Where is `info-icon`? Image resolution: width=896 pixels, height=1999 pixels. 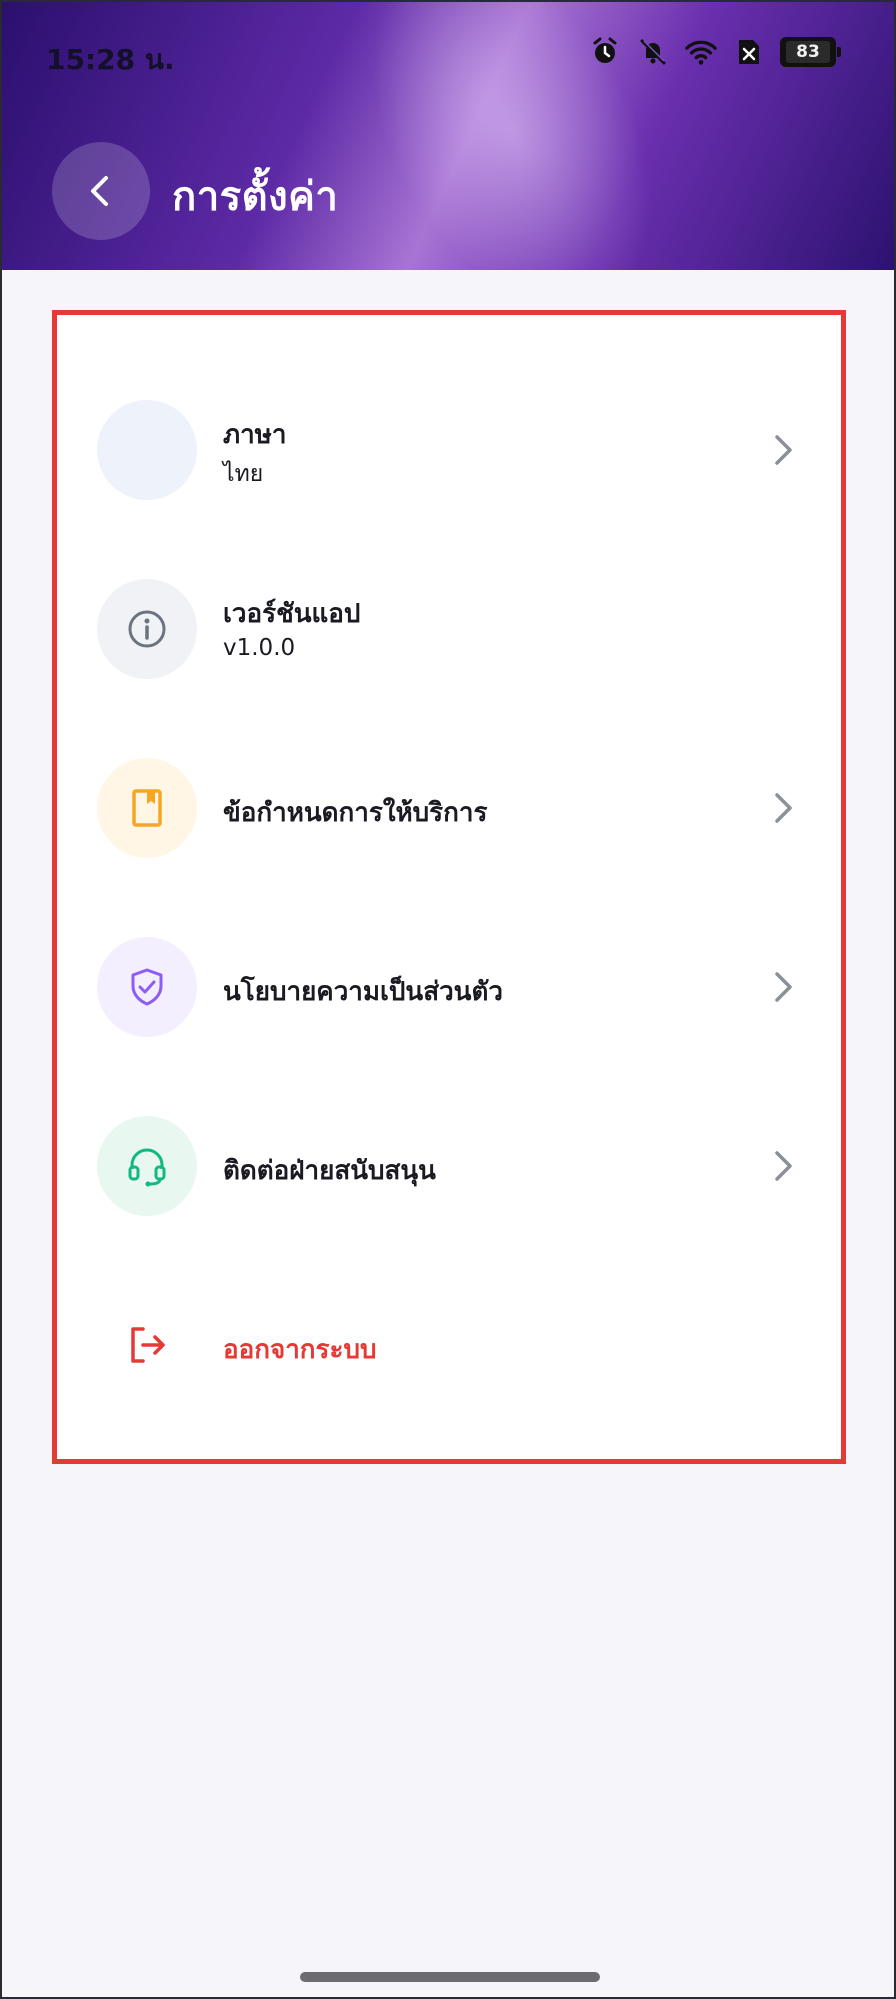 info-icon is located at coordinates (147, 629).